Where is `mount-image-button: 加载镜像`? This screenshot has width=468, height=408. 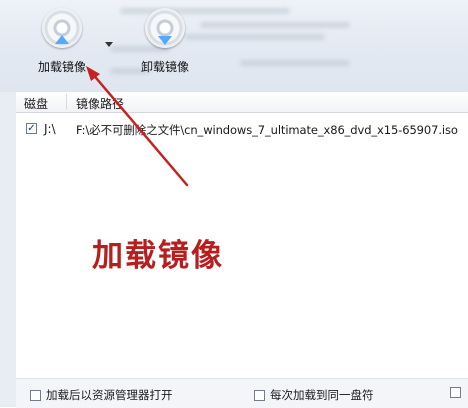
mount-image-button: 加载镜像 is located at coordinates (62, 47).